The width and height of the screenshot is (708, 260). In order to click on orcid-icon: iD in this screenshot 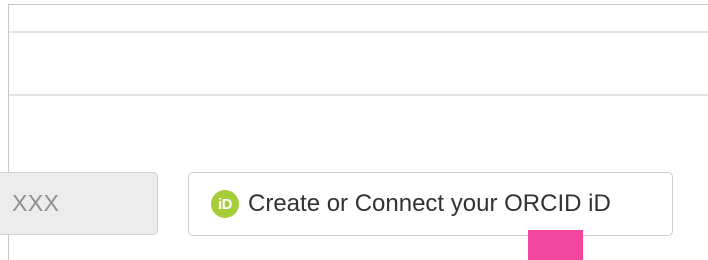, I will do `click(225, 204)`.